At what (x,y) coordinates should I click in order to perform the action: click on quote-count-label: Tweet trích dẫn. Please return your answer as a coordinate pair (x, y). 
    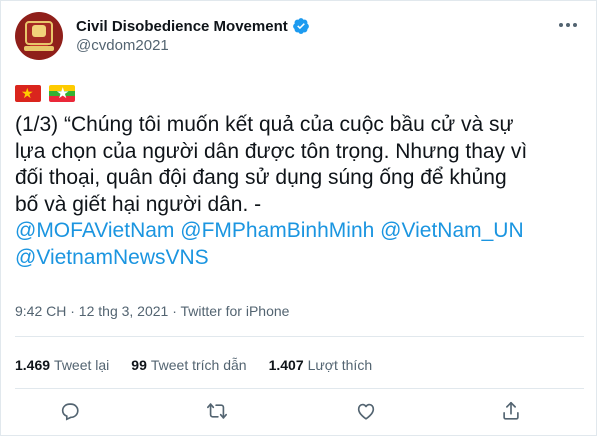
    Looking at the image, I should click on (198, 365).